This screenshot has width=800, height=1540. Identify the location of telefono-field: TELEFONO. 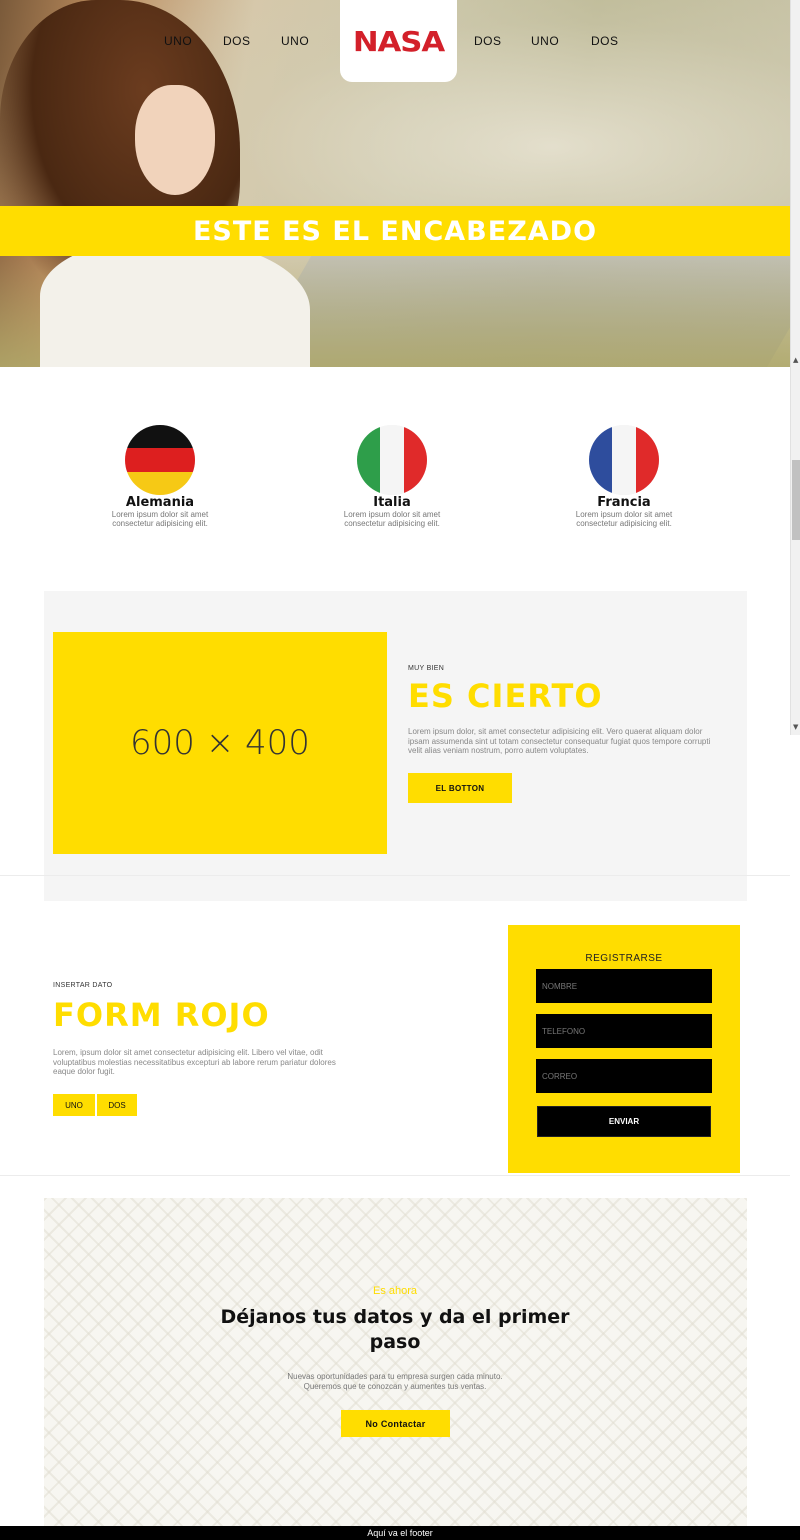
(624, 1031).